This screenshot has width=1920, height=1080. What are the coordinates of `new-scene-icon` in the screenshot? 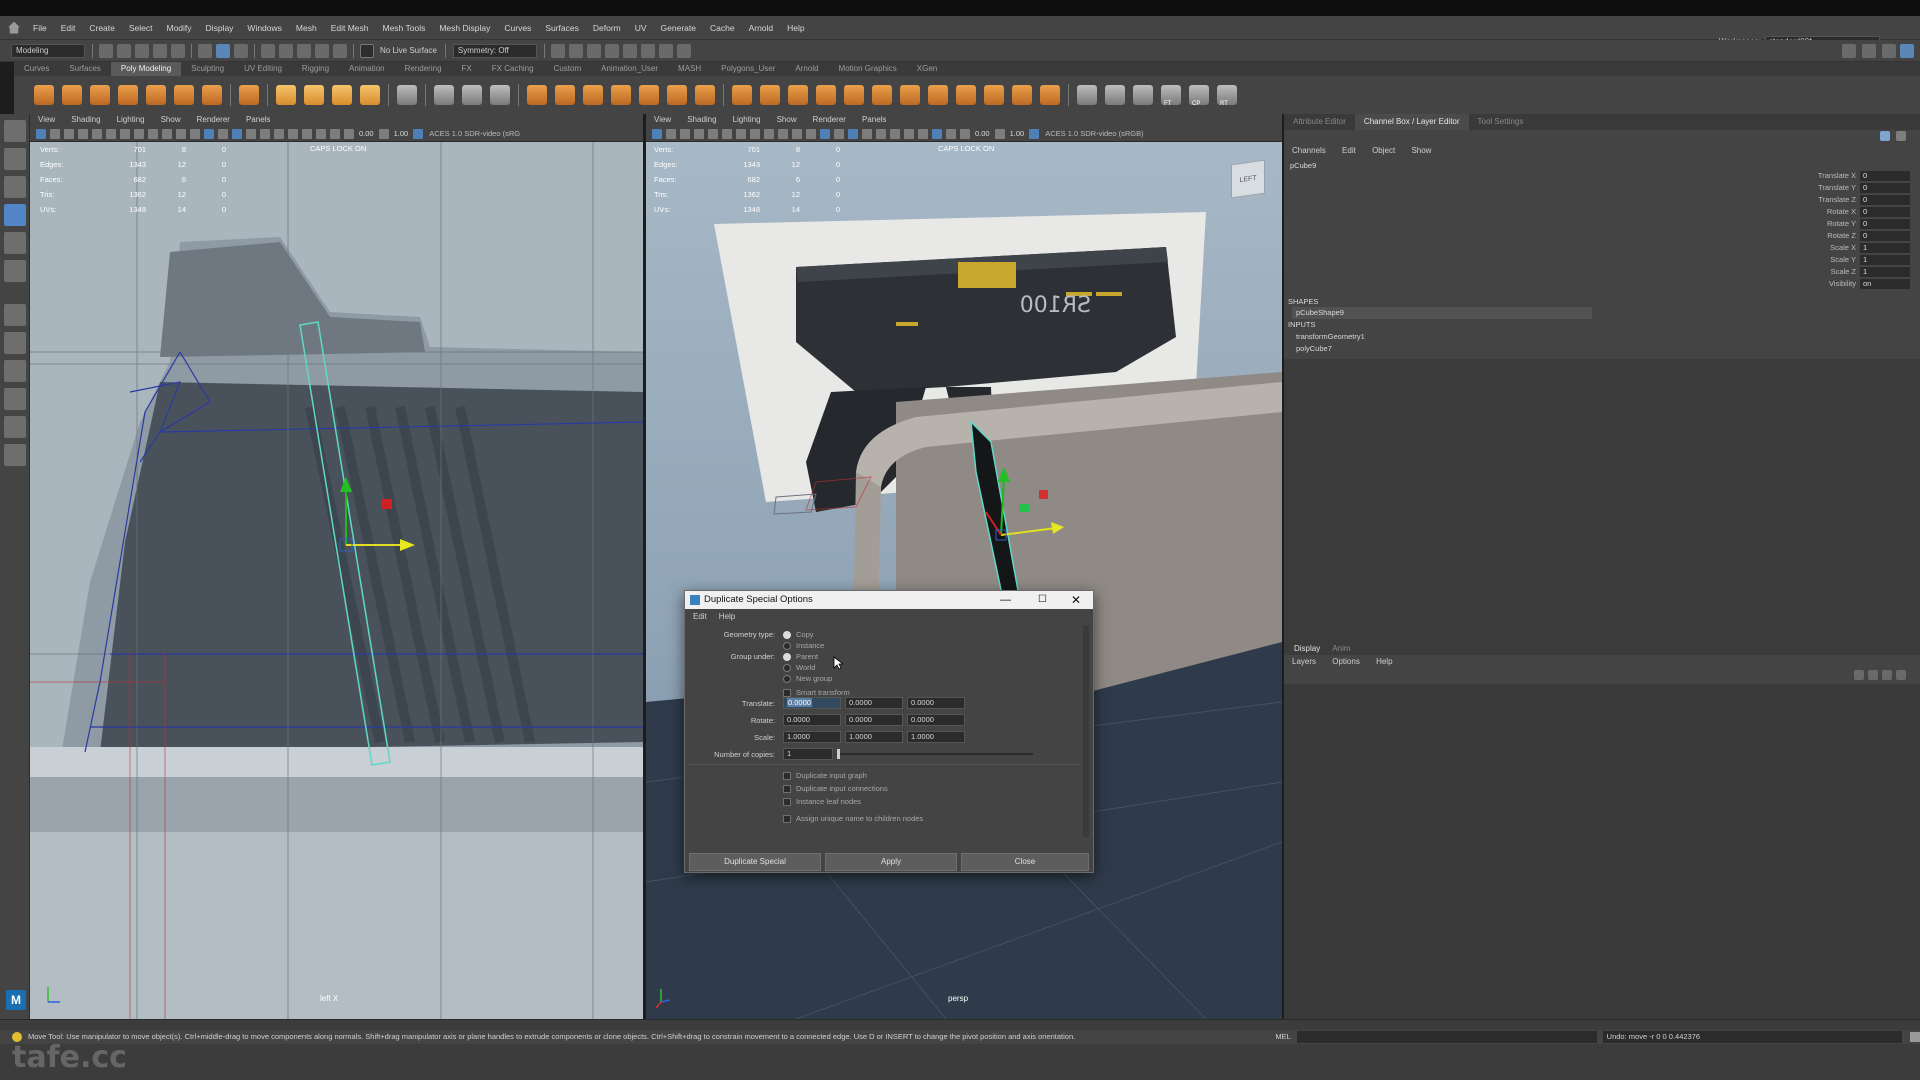 It's located at (106, 50).